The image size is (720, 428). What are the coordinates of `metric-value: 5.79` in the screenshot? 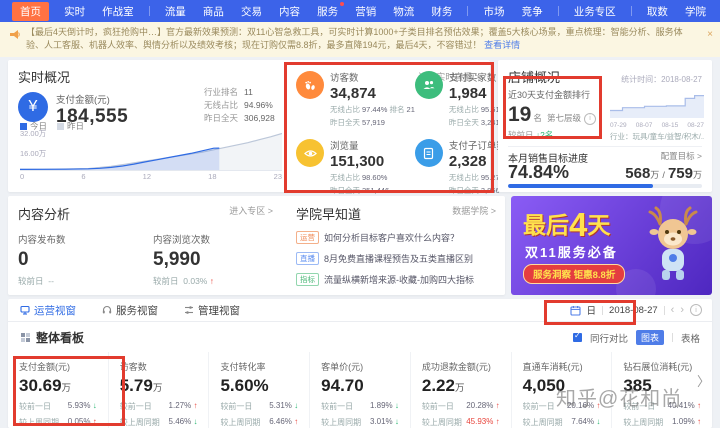 It's located at (136, 385).